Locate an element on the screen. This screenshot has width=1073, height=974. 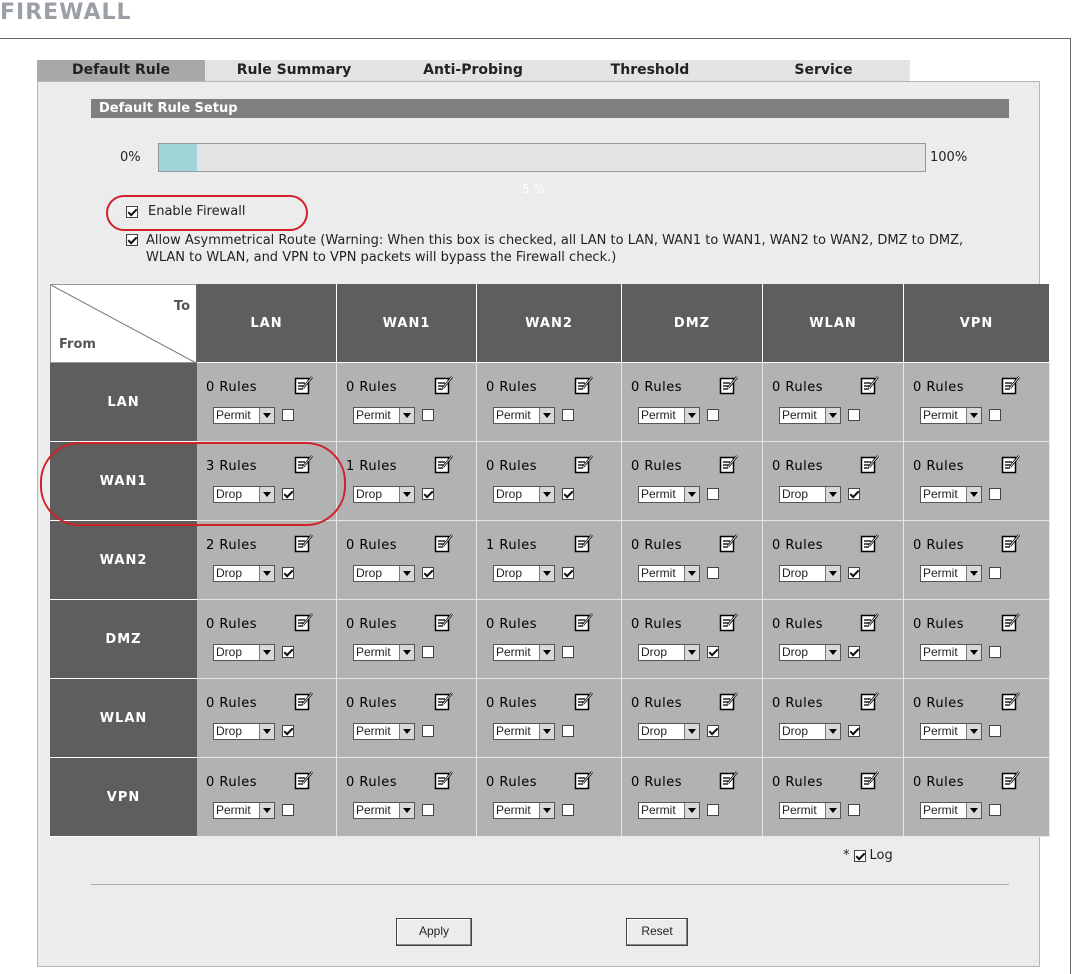
tab-default-rule: Default Rule is located at coordinates (121, 70).